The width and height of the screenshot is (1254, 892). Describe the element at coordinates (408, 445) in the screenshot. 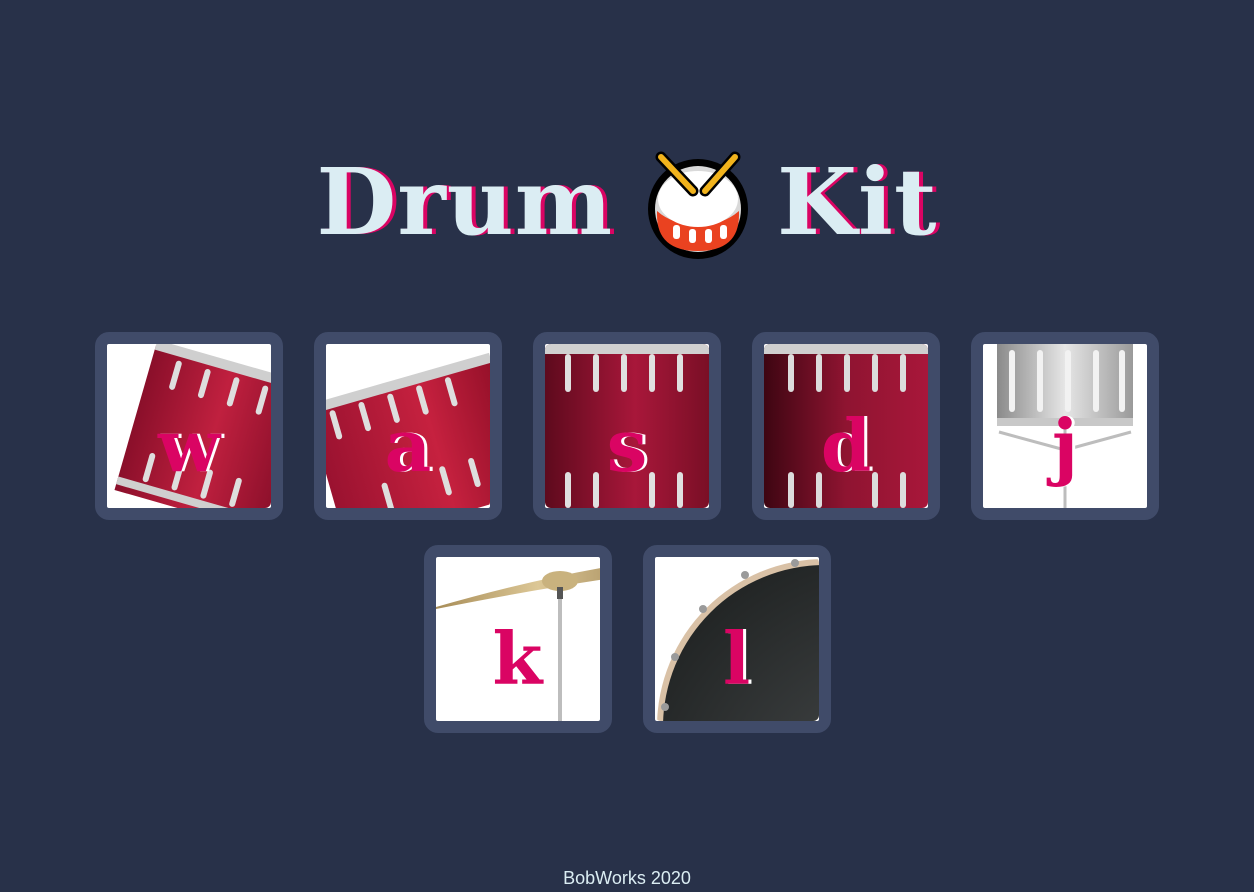

I see `drum-key-label: a` at that location.